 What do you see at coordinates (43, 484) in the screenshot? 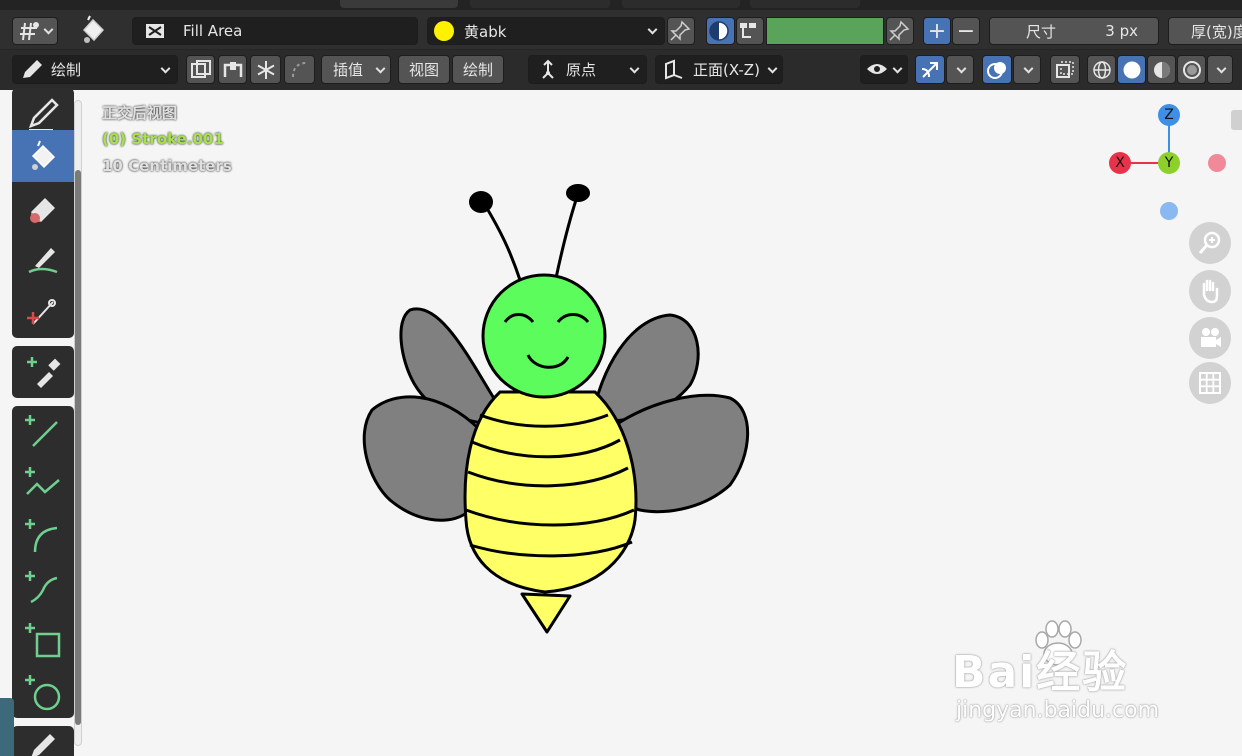
I see `polyline-tool` at bounding box center [43, 484].